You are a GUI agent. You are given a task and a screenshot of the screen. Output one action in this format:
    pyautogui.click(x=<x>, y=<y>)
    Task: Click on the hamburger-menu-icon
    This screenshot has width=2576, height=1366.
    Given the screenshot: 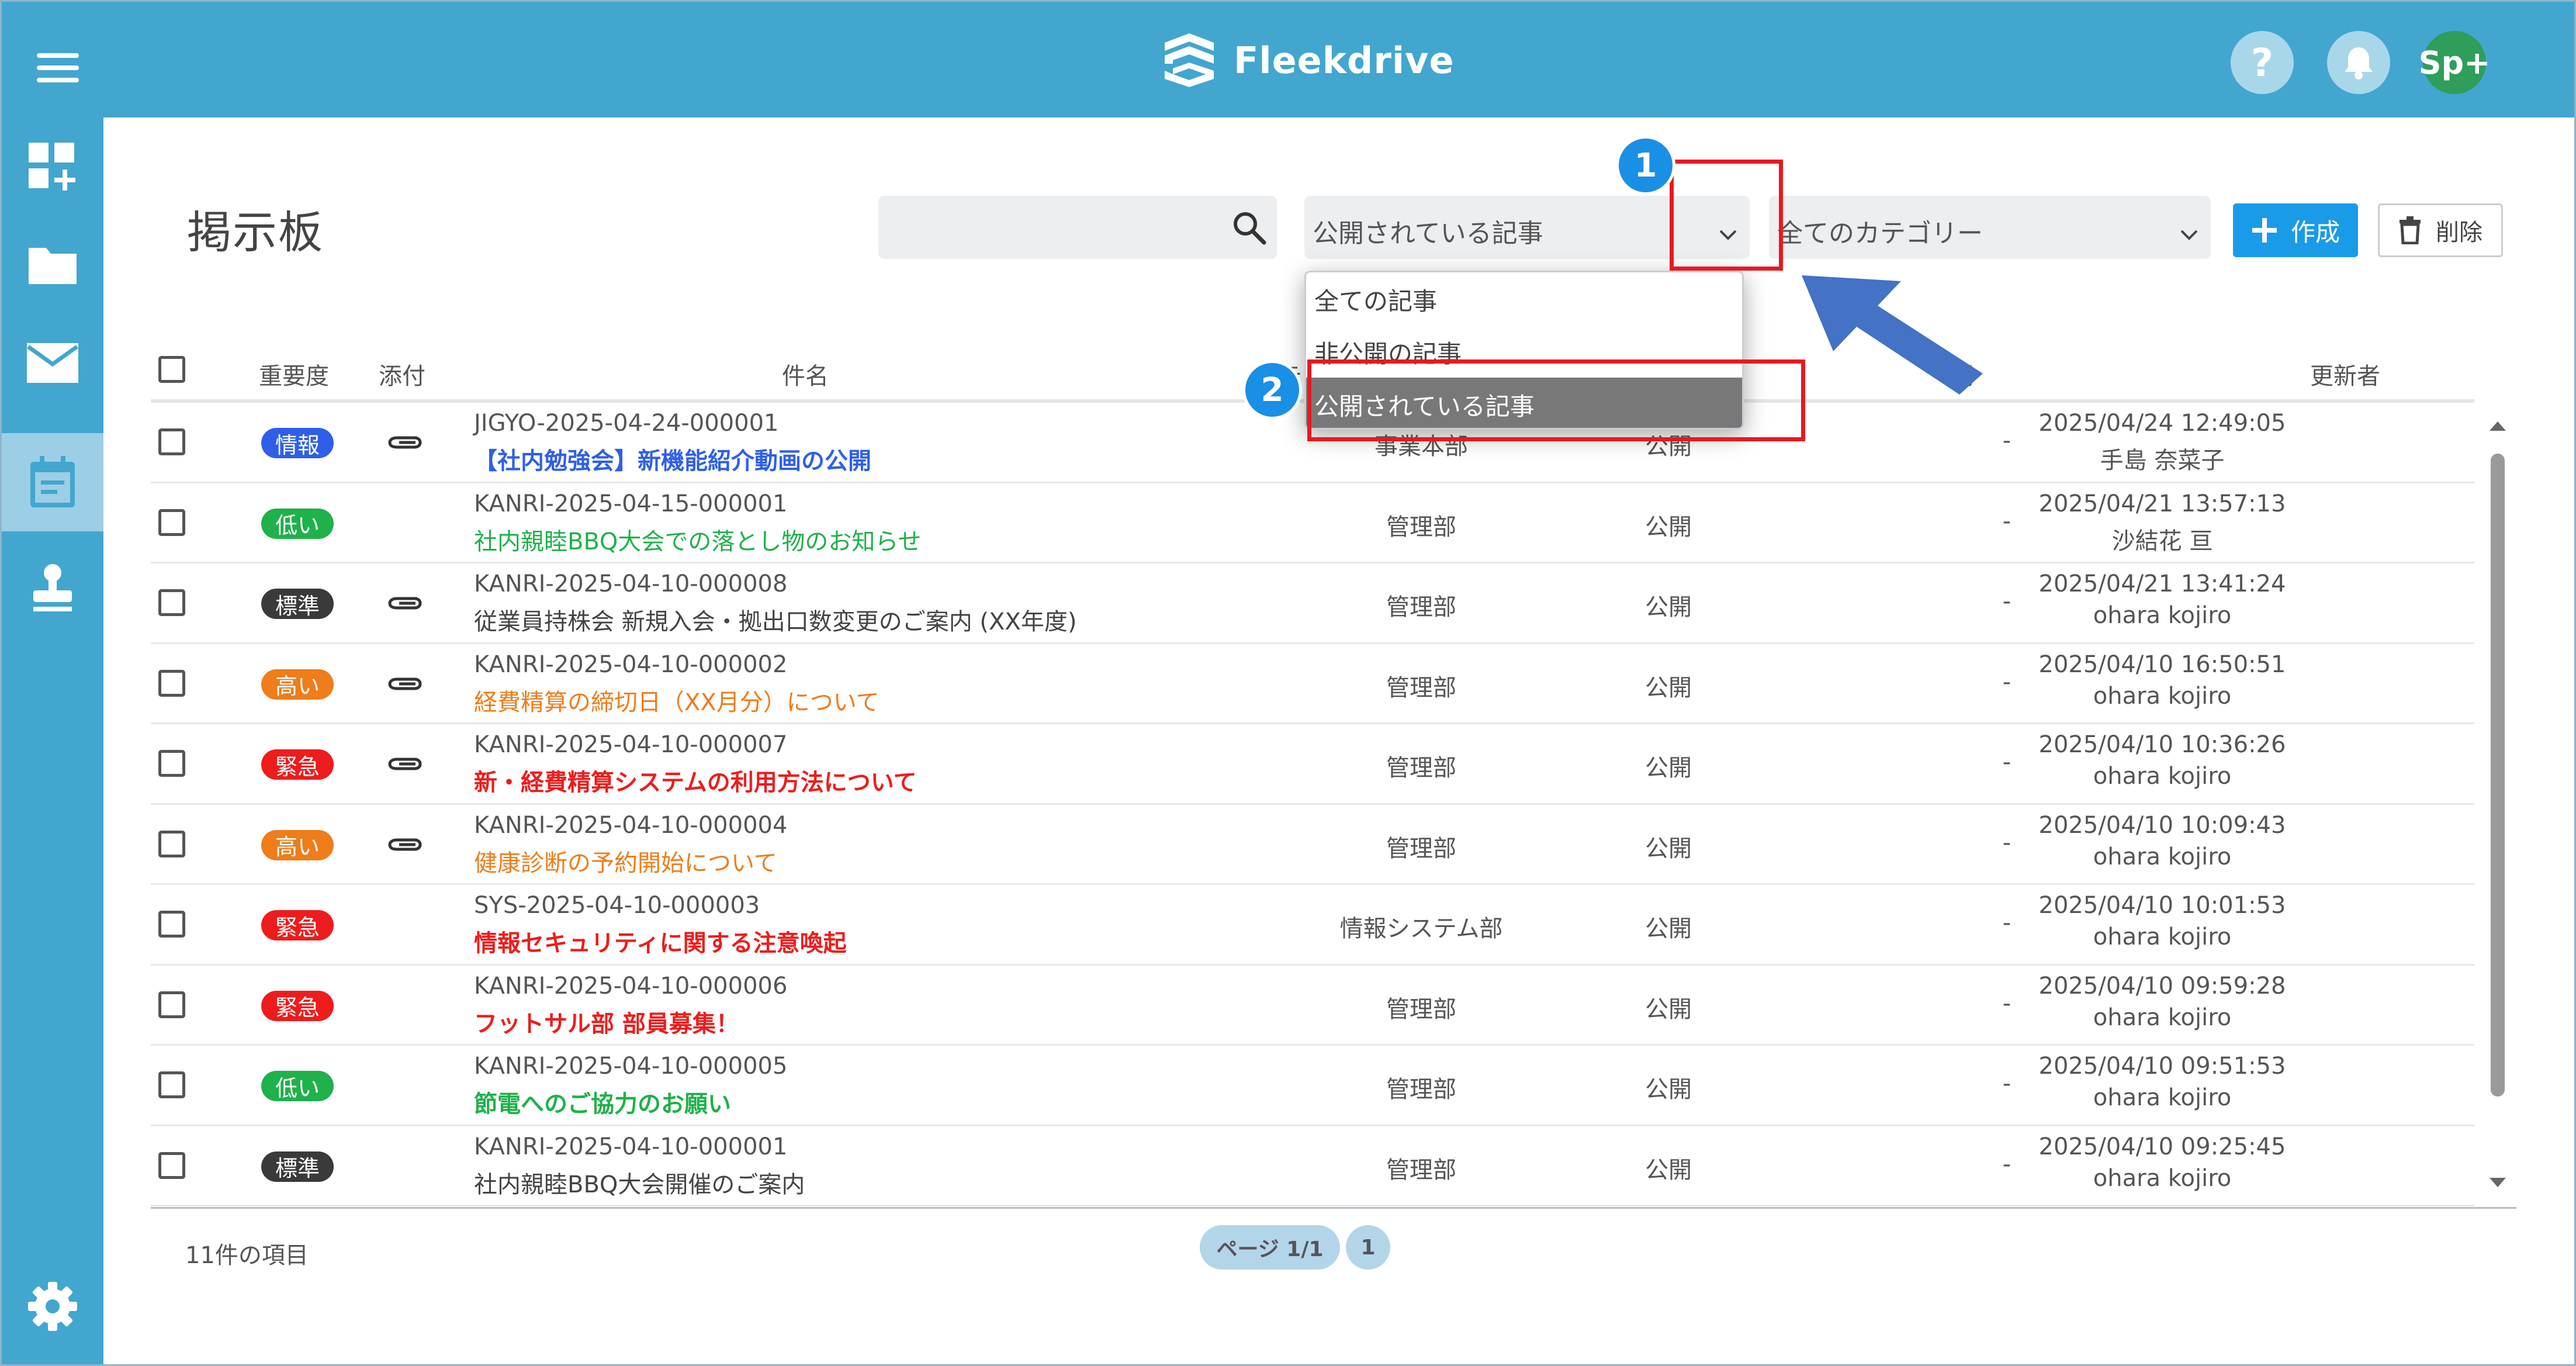 What is the action you would take?
    pyautogui.click(x=58, y=67)
    